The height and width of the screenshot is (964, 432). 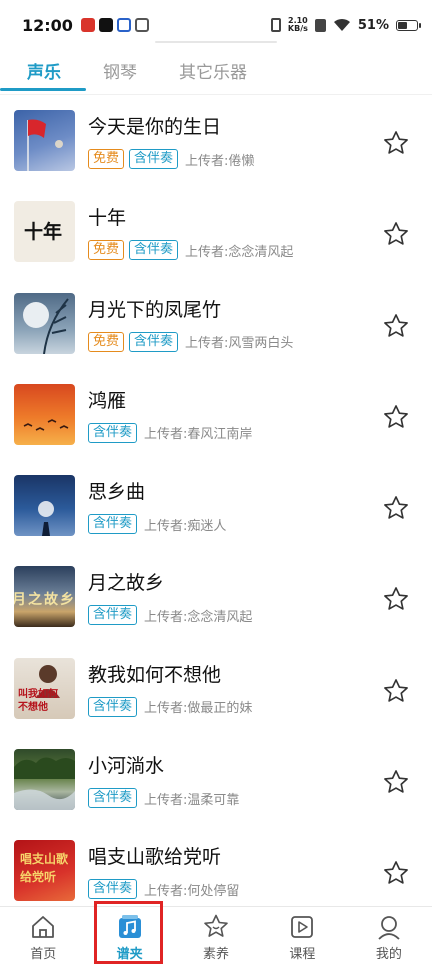 I want to click on uploader-text: 上传者:风雪两白头, so click(x=239, y=344).